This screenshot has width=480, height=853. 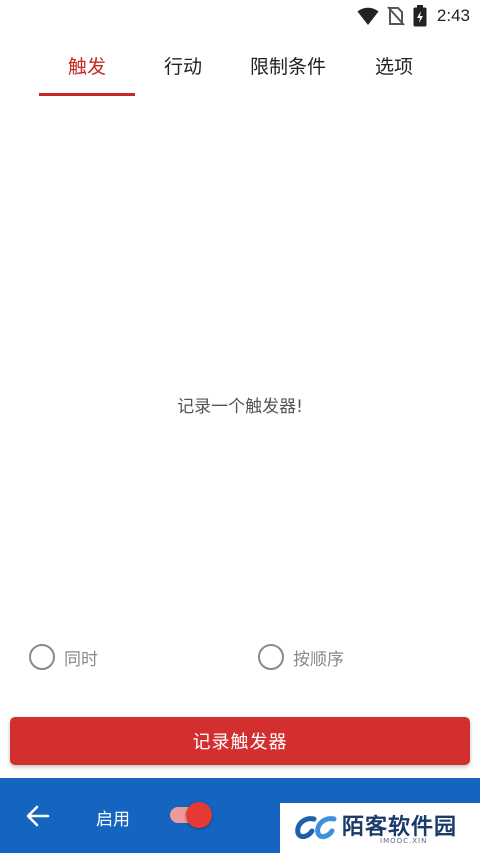 I want to click on watermark-subtitle: IMOOC.XIN, so click(x=404, y=841).